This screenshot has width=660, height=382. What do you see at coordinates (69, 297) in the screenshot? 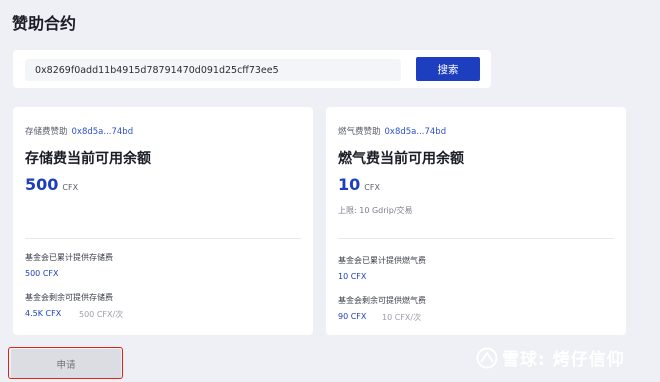
I see `remaining-label: 基金会剩余可提供存储费` at bounding box center [69, 297].